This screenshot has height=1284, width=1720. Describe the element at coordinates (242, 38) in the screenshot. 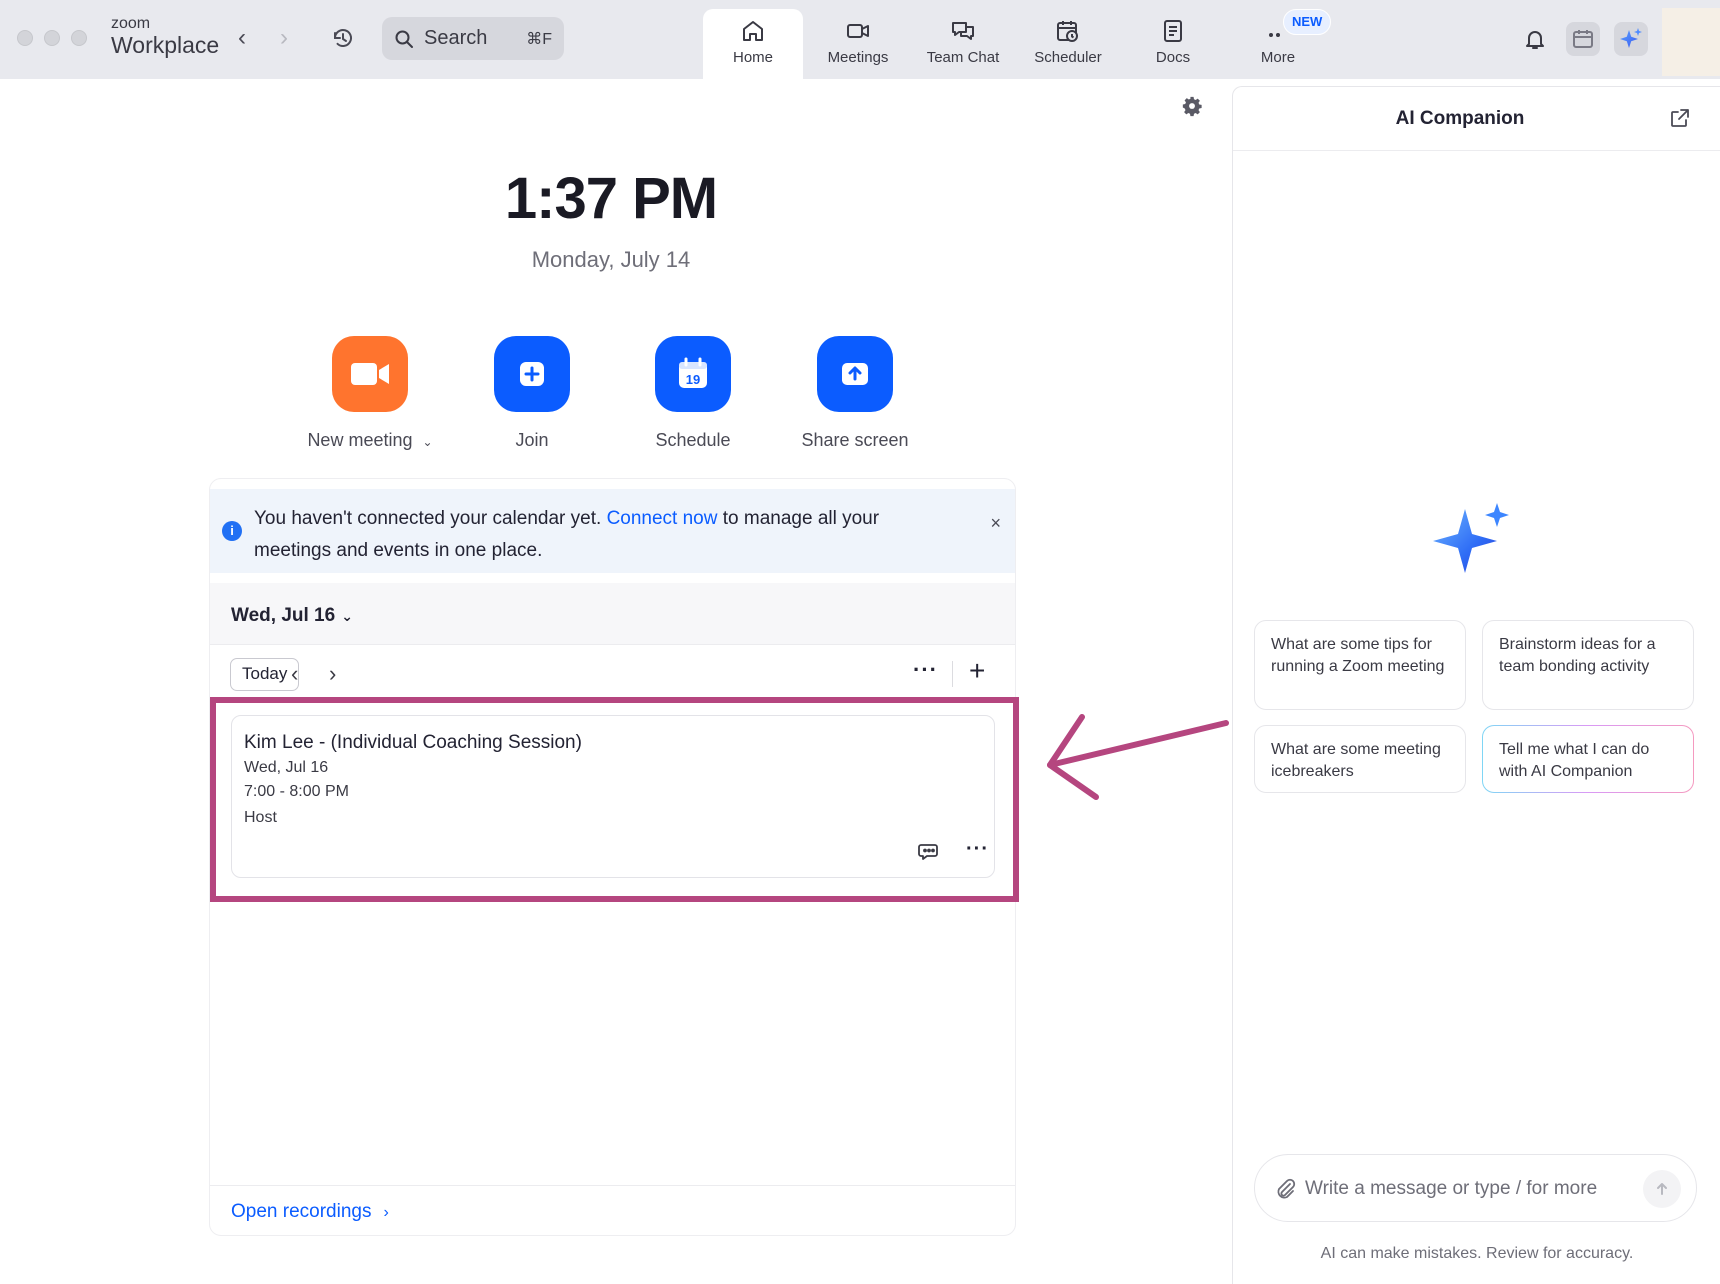

I see `back-arrow-icon: ‹` at that location.